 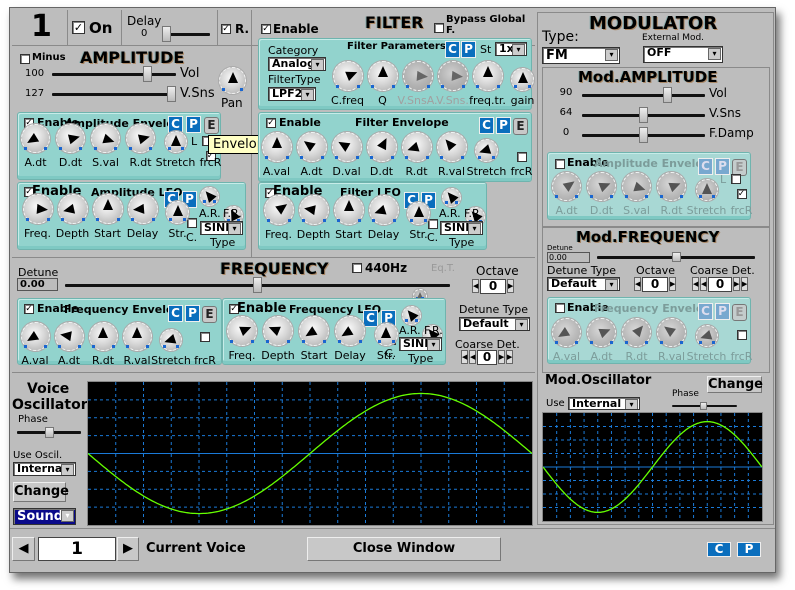 I want to click on detune-type-select: Default, so click(x=494, y=324).